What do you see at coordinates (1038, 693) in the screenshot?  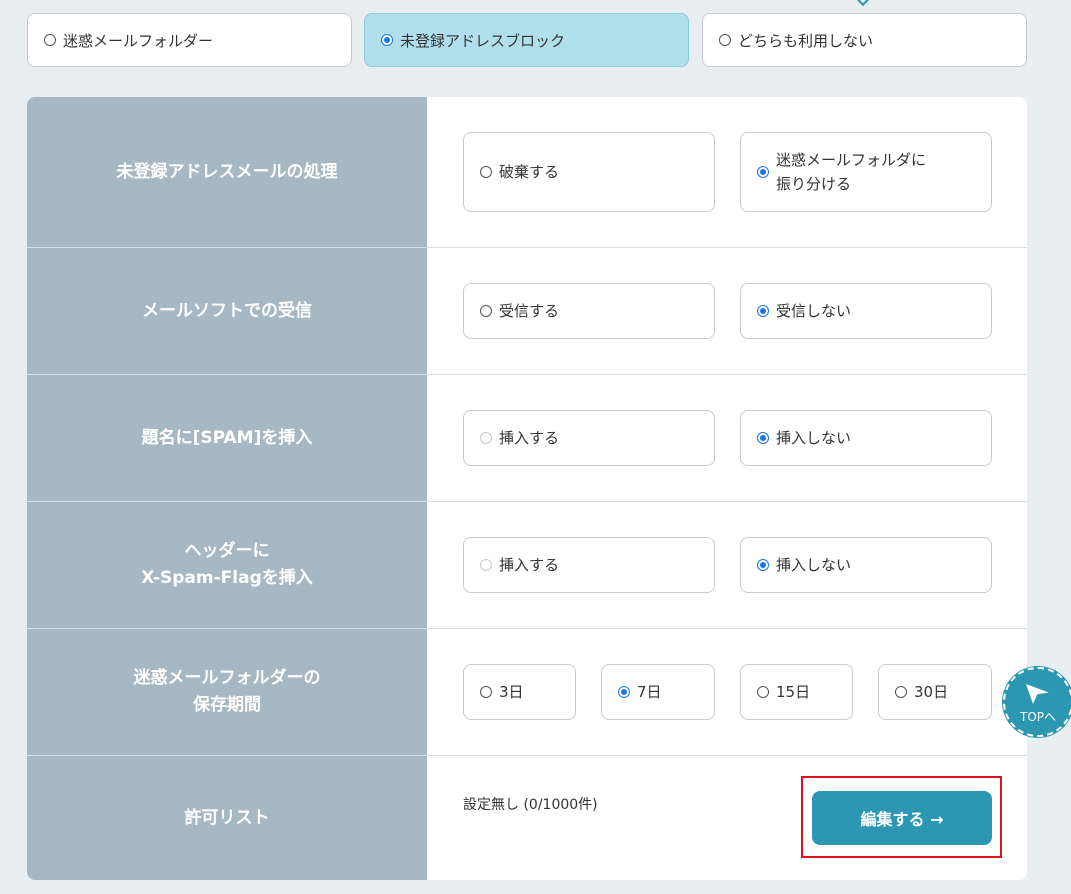 I see `paper-plane-icon` at bounding box center [1038, 693].